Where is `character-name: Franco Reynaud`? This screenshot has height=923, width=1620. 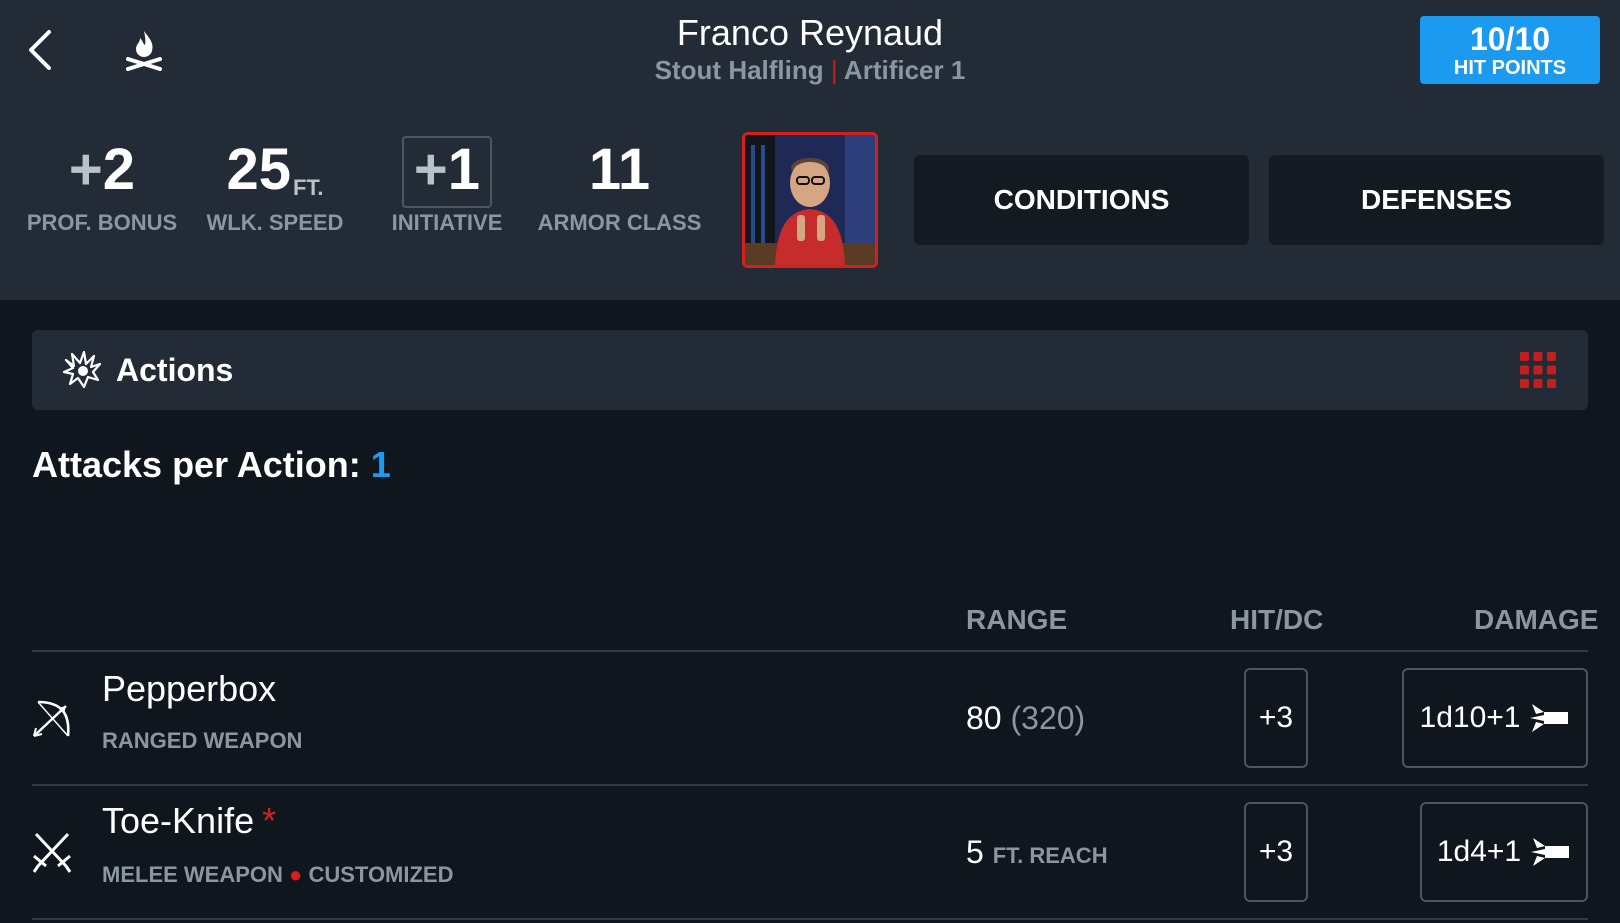 character-name: Franco Reynaud is located at coordinates (810, 32).